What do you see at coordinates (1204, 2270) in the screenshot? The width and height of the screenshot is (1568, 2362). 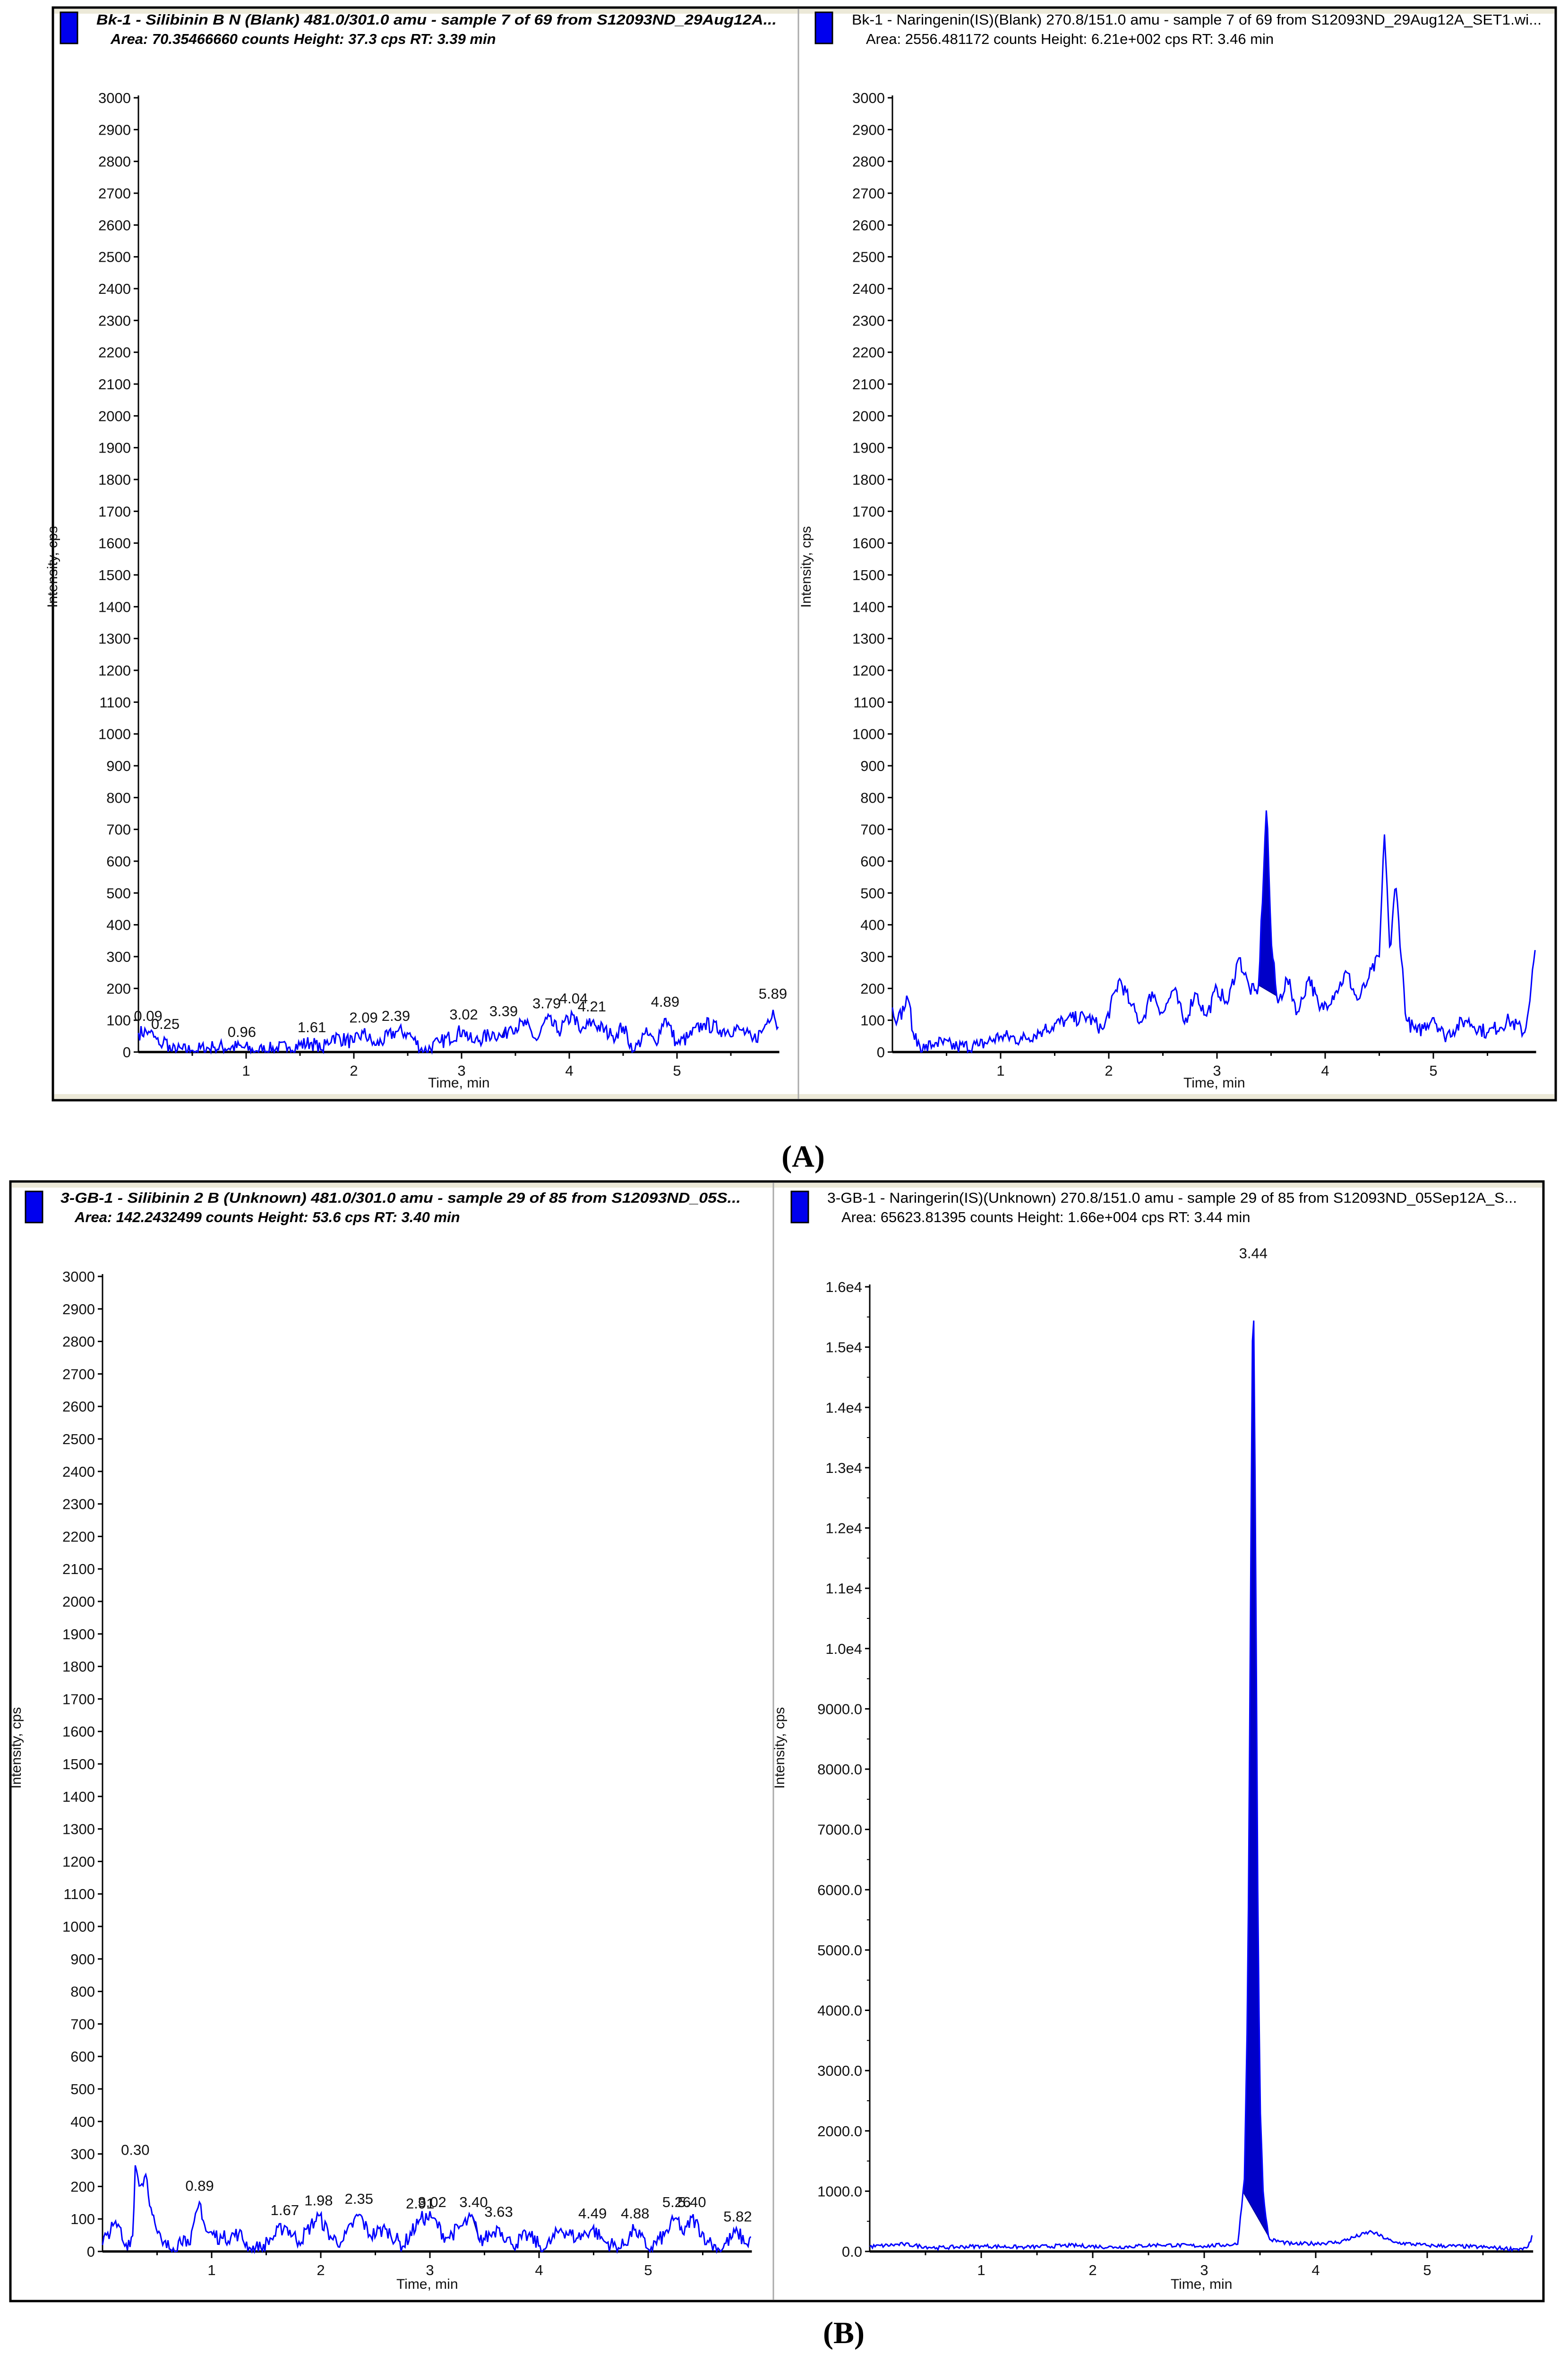 I see `x-tick-label: 3` at bounding box center [1204, 2270].